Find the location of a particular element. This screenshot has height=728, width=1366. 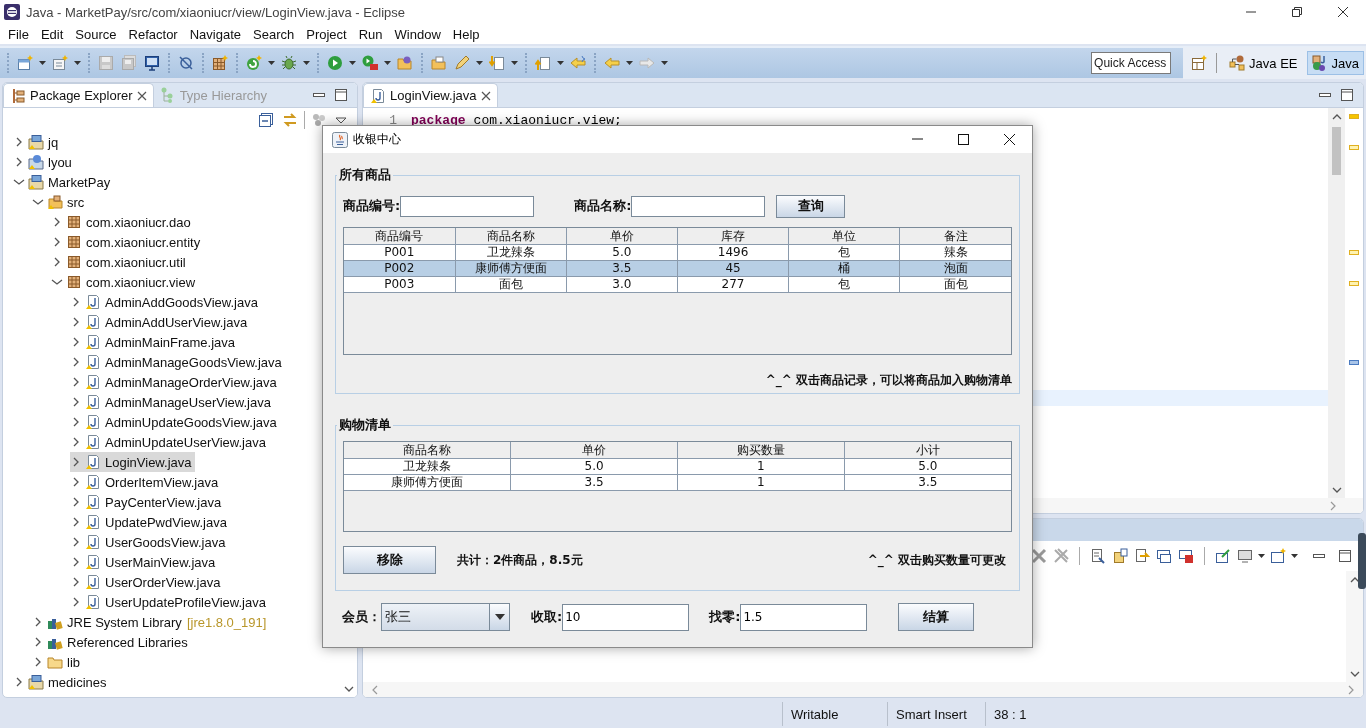

dots-icon is located at coordinates (319, 120).